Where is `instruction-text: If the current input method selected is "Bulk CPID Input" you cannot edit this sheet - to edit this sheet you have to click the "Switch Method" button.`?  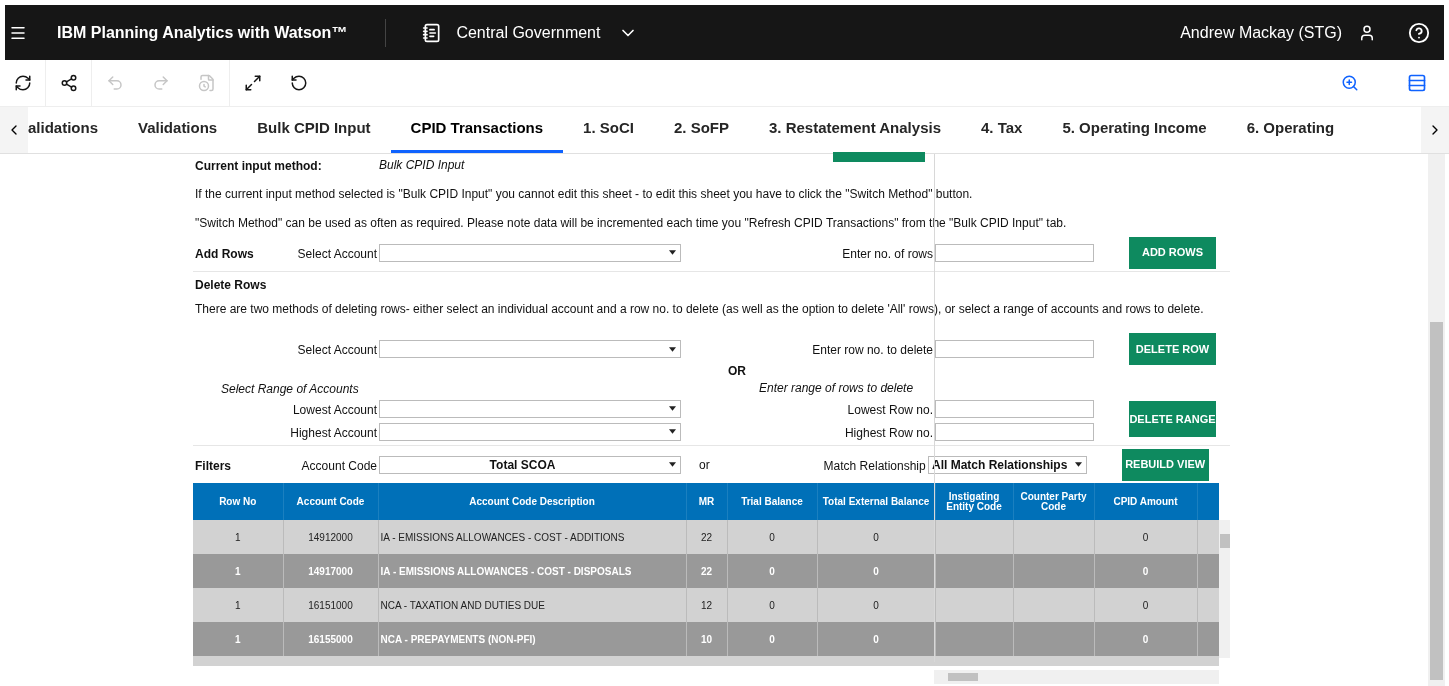 instruction-text: If the current input method selected is "Bulk CPID Input" you cannot edit this sheet - to edit this sheet you have to click the "Switch Method" button. is located at coordinates (584, 194).